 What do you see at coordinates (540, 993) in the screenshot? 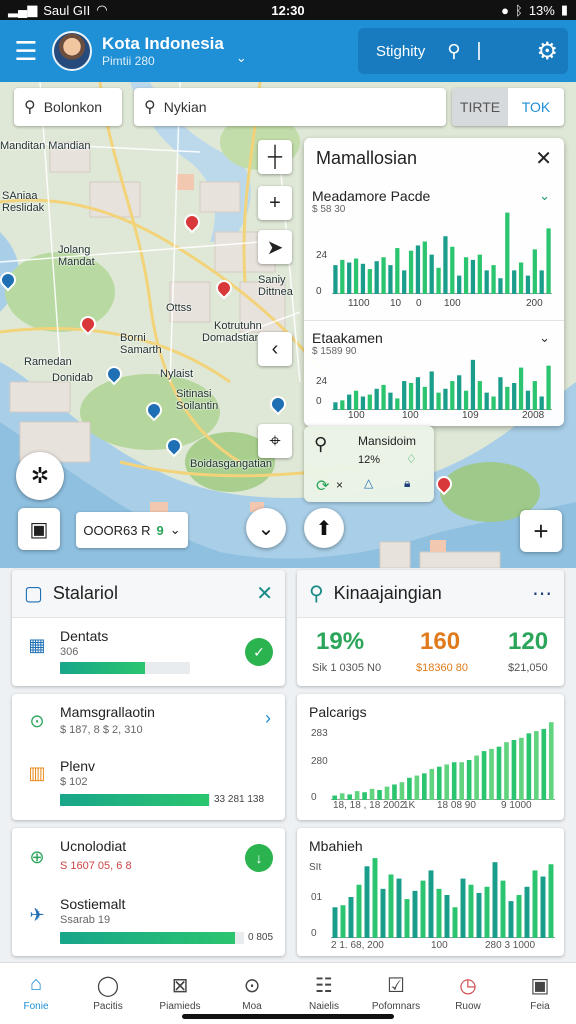
I see `nav-item-profile: ▣ Feia` at bounding box center [540, 993].